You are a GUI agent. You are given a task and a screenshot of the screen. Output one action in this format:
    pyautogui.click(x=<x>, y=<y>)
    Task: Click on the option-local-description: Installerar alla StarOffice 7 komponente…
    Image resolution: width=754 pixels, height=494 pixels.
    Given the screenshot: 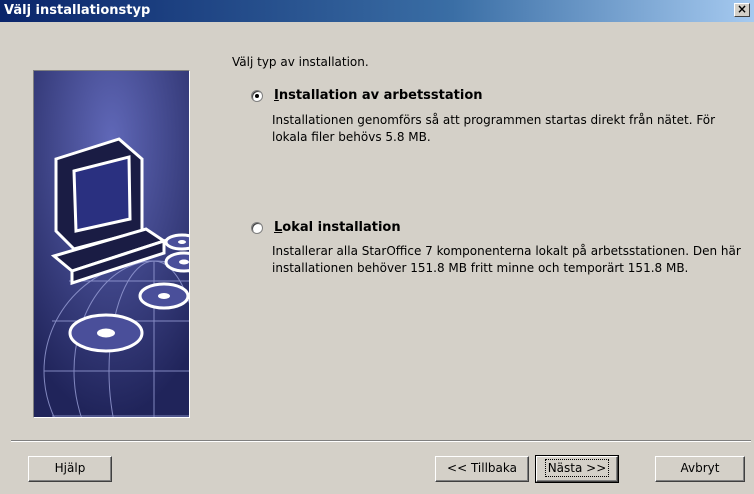 What is the action you would take?
    pyautogui.click(x=506, y=259)
    